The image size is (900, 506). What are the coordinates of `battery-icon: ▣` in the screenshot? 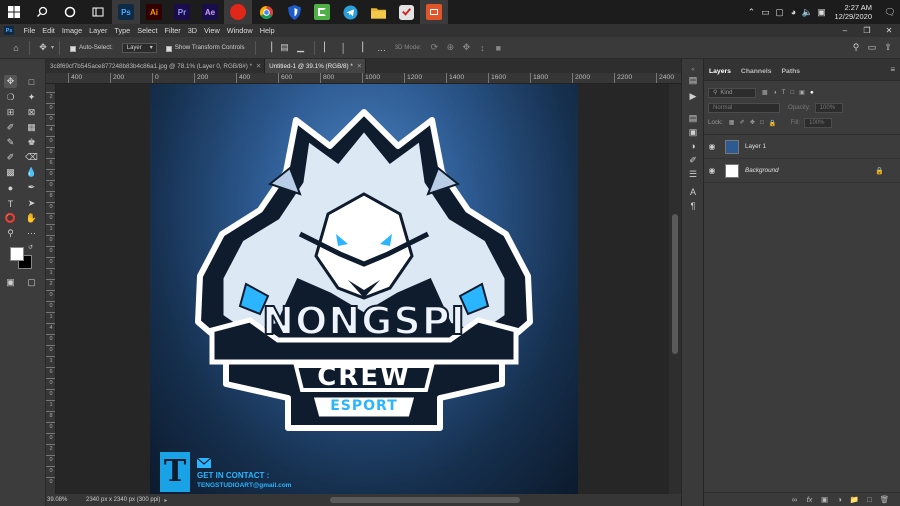 It's located at (821, 12).